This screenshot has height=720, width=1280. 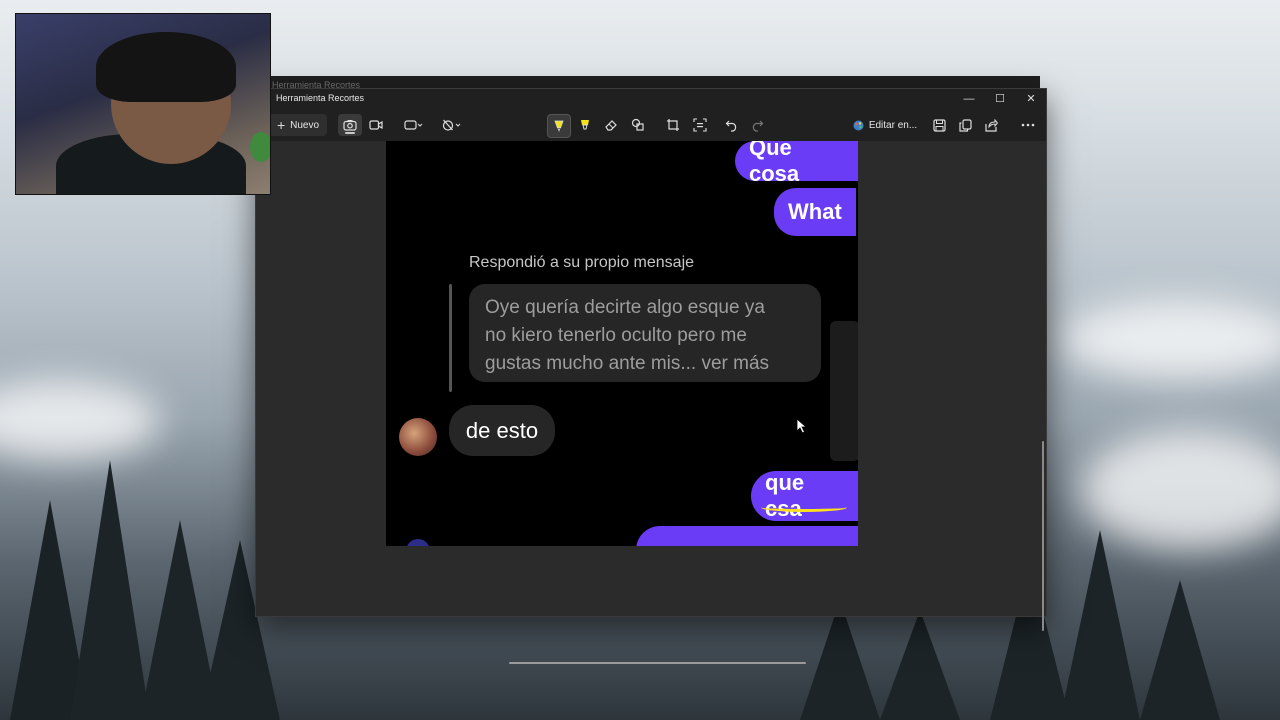 What do you see at coordinates (502, 430) in the screenshot?
I see `chat-bubble-incoming: de esto` at bounding box center [502, 430].